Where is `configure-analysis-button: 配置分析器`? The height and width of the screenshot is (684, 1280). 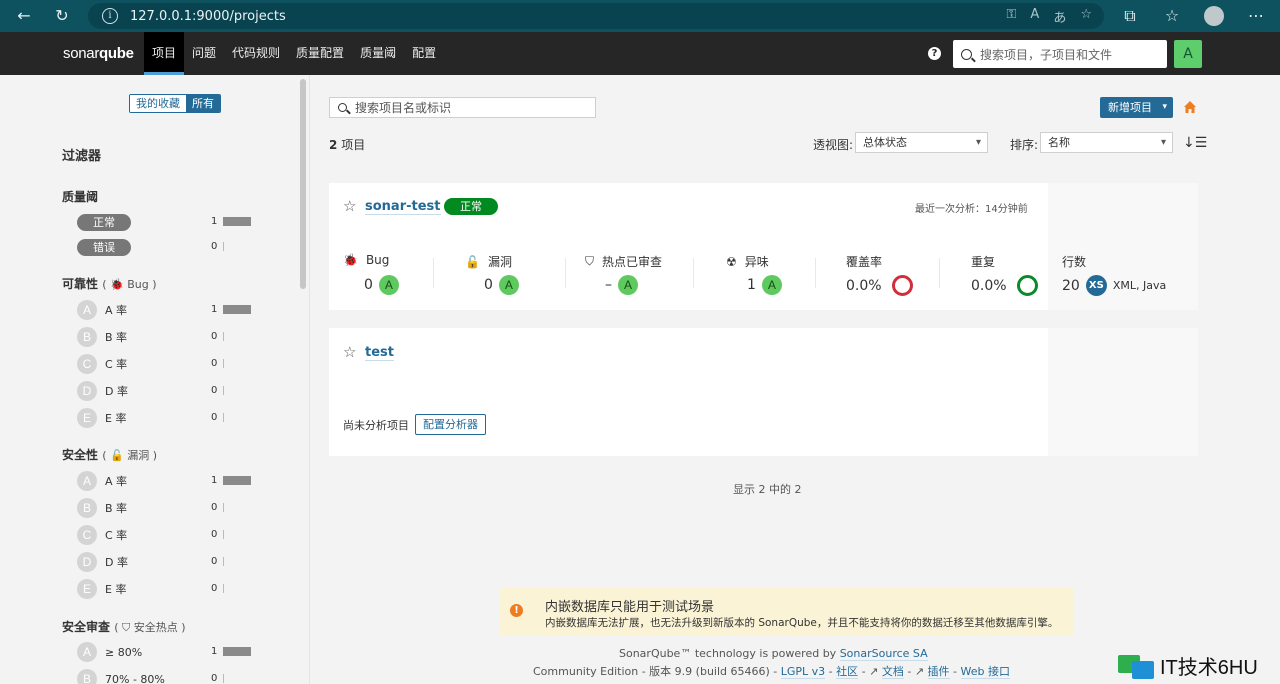 configure-analysis-button: 配置分析器 is located at coordinates (450, 424).